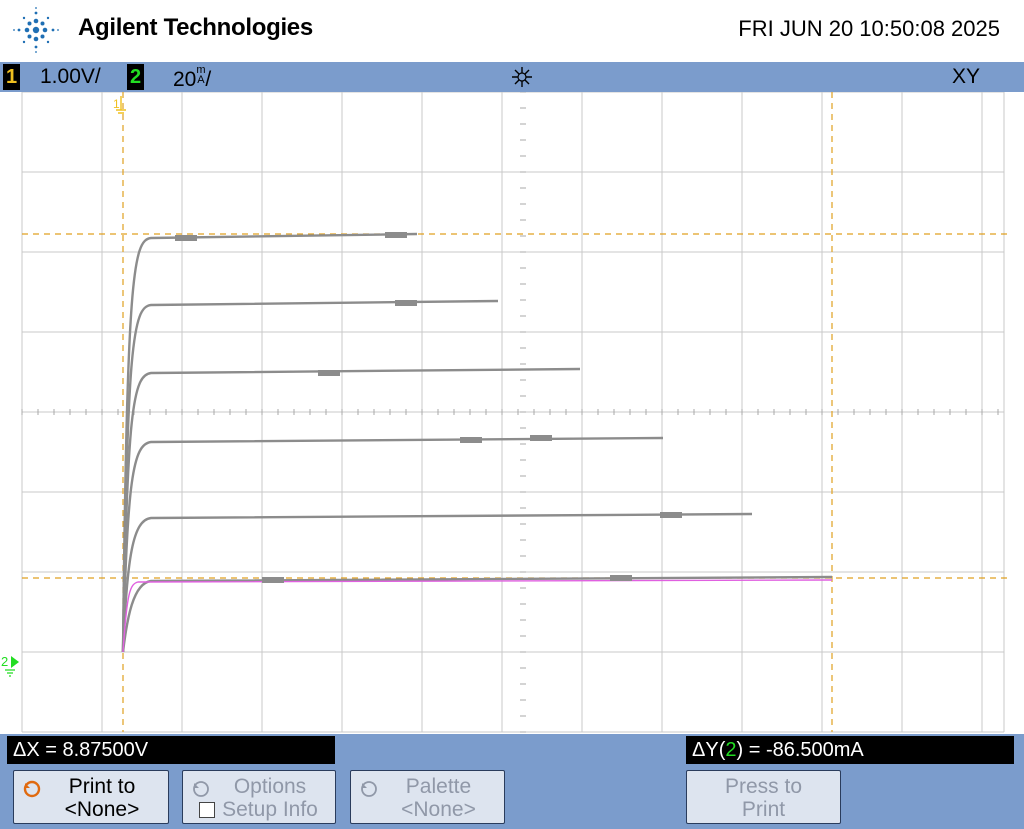  I want to click on print-label: Print, so click(763, 809).